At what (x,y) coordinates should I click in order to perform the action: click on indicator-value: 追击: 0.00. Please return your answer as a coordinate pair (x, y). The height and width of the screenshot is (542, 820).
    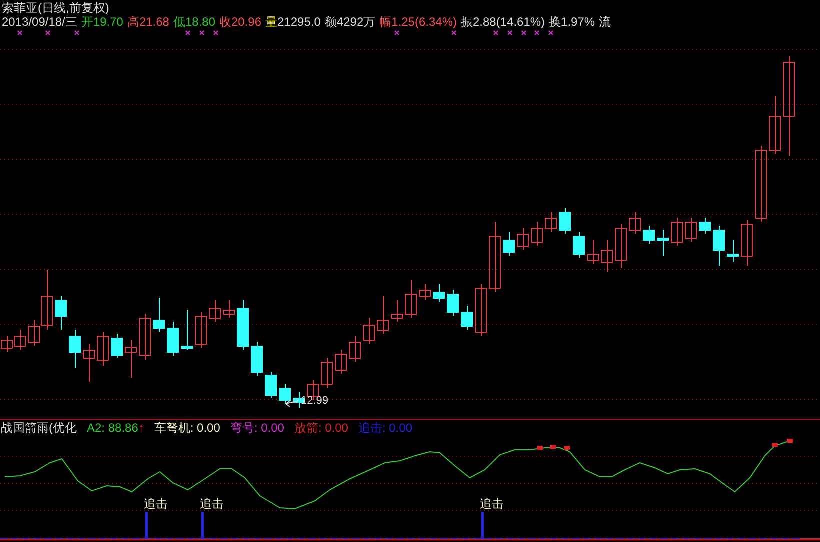
    Looking at the image, I should click on (385, 428).